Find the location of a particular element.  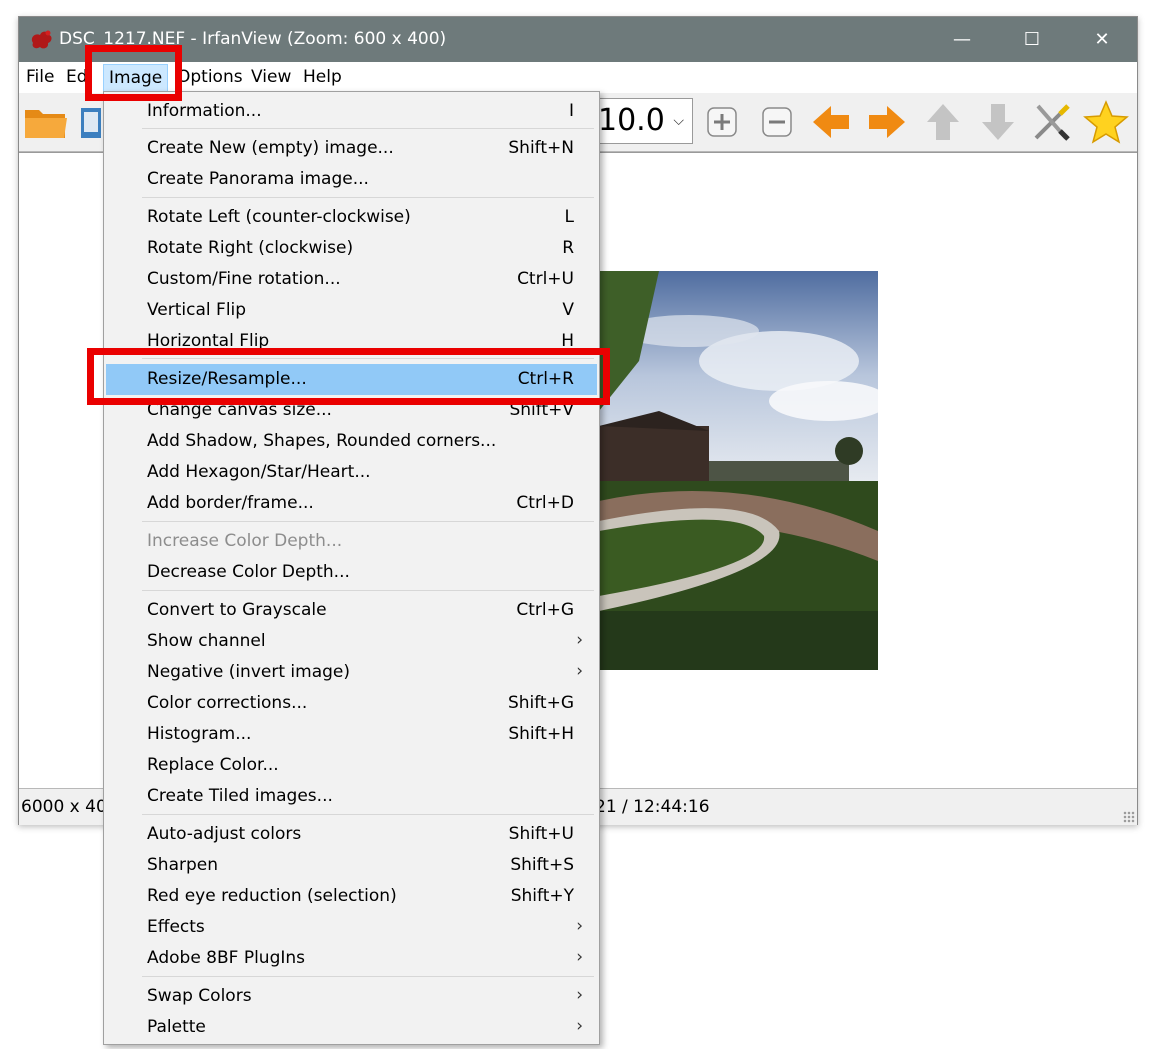

up-arrow-icon is located at coordinates (943, 122).